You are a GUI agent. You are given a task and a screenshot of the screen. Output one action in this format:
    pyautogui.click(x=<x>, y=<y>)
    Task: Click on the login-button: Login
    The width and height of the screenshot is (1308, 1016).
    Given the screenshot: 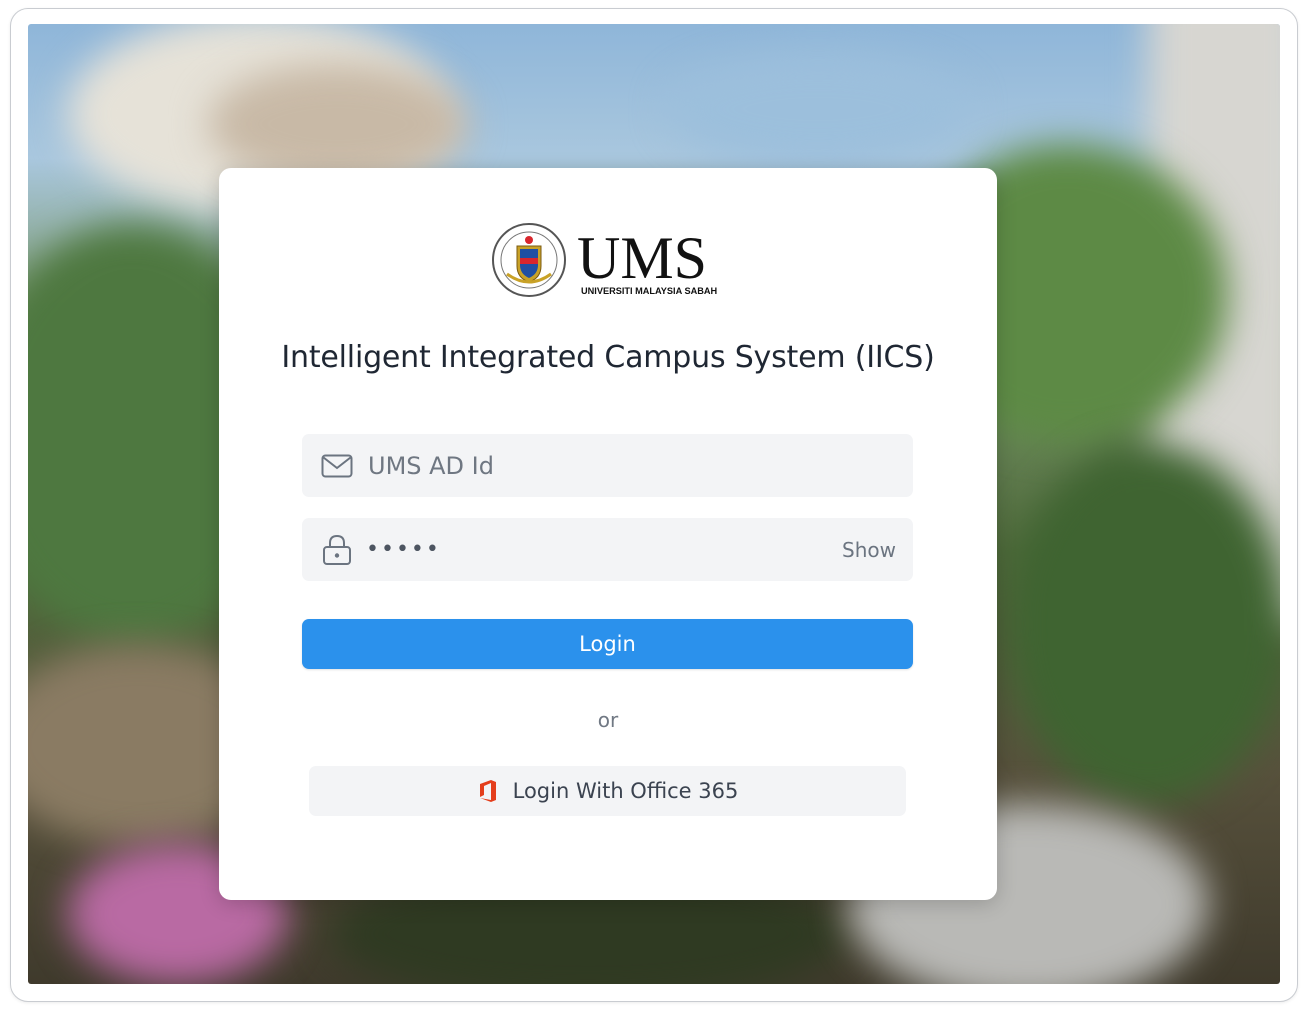 What is the action you would take?
    pyautogui.click(x=607, y=644)
    